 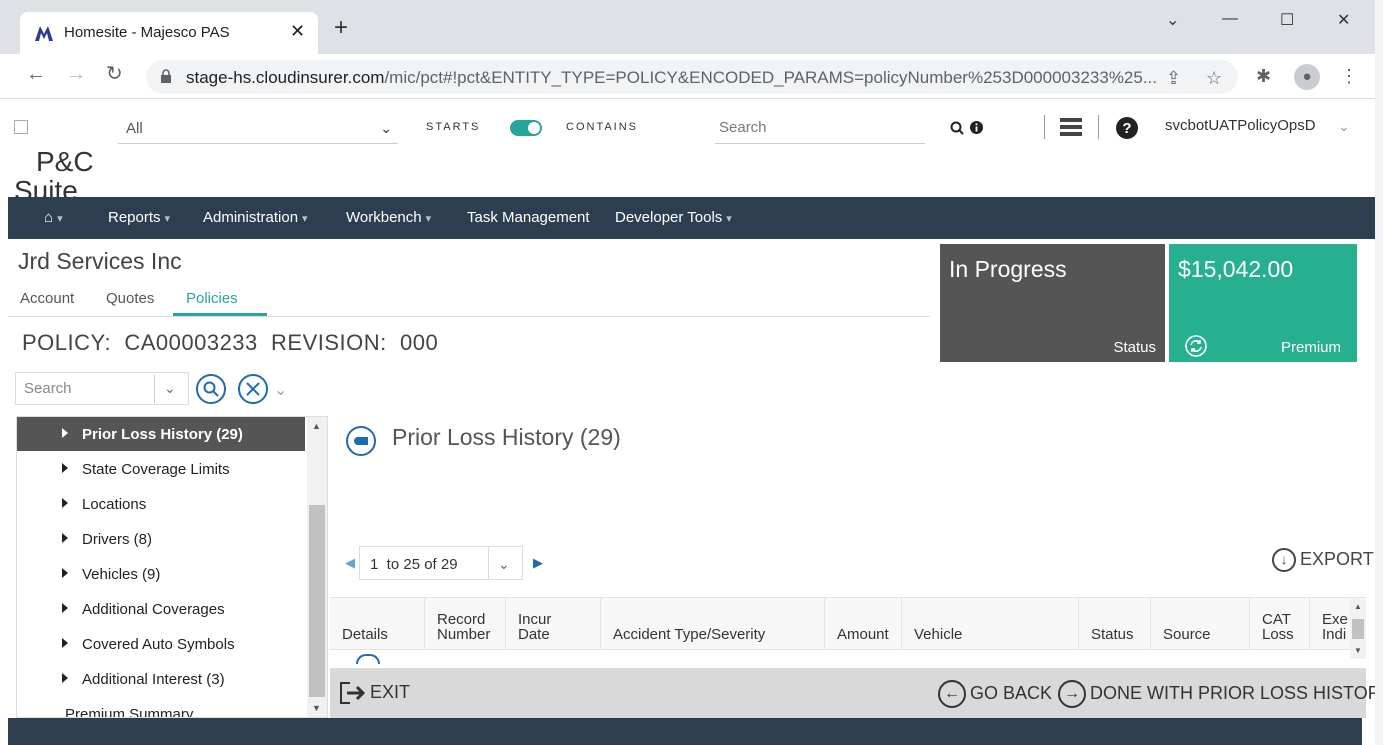 What do you see at coordinates (161, 574) in the screenshot?
I see `tree-item-vehicles: Vehicles (9)` at bounding box center [161, 574].